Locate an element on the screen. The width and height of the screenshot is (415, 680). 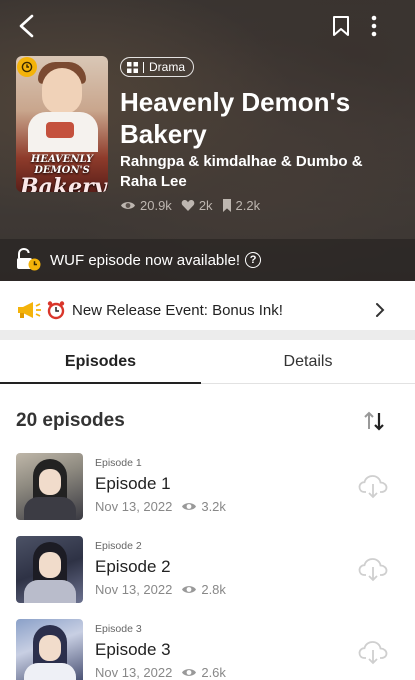
episode-row: Episode 3 Episode 3 Nov 13, 2022 2.6k is located at coordinates (207, 649).